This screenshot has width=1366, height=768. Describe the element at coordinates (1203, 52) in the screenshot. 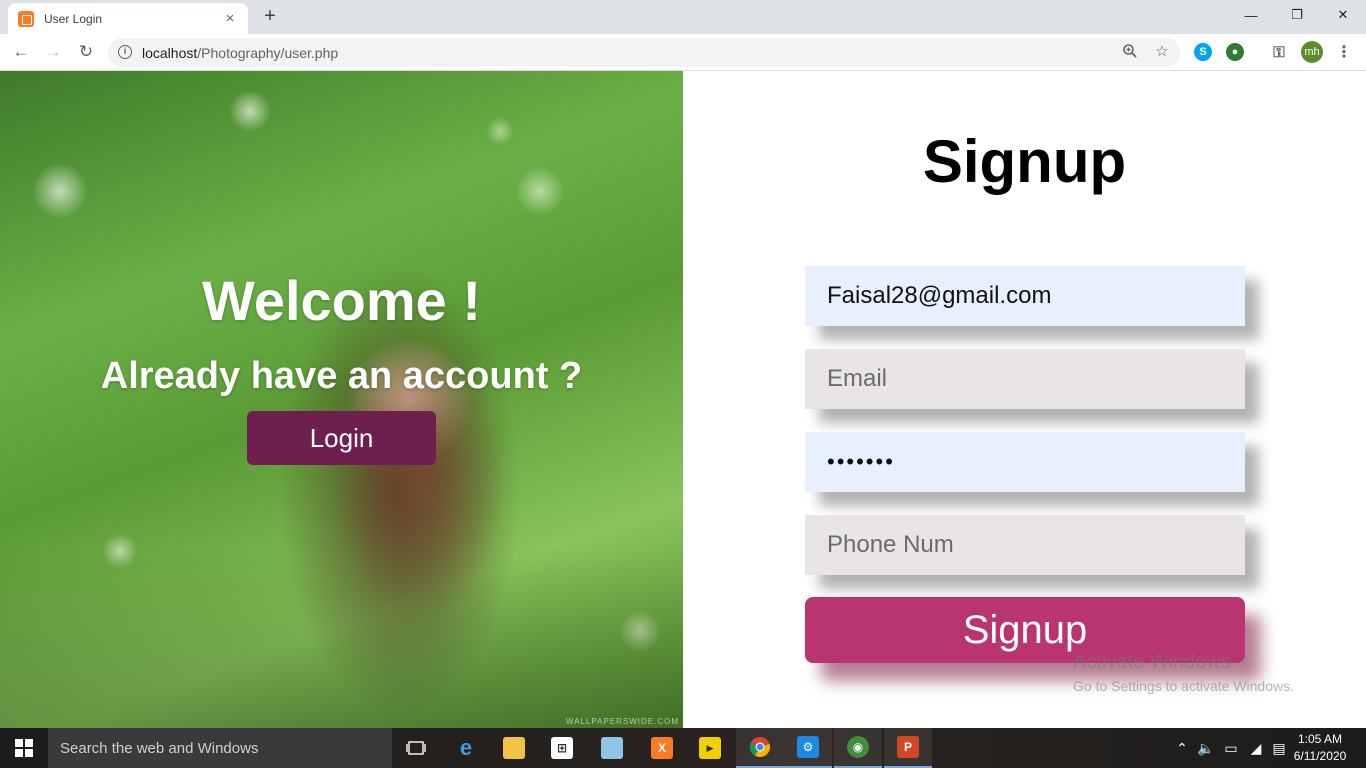

I see `skype-extension-icon: S` at that location.